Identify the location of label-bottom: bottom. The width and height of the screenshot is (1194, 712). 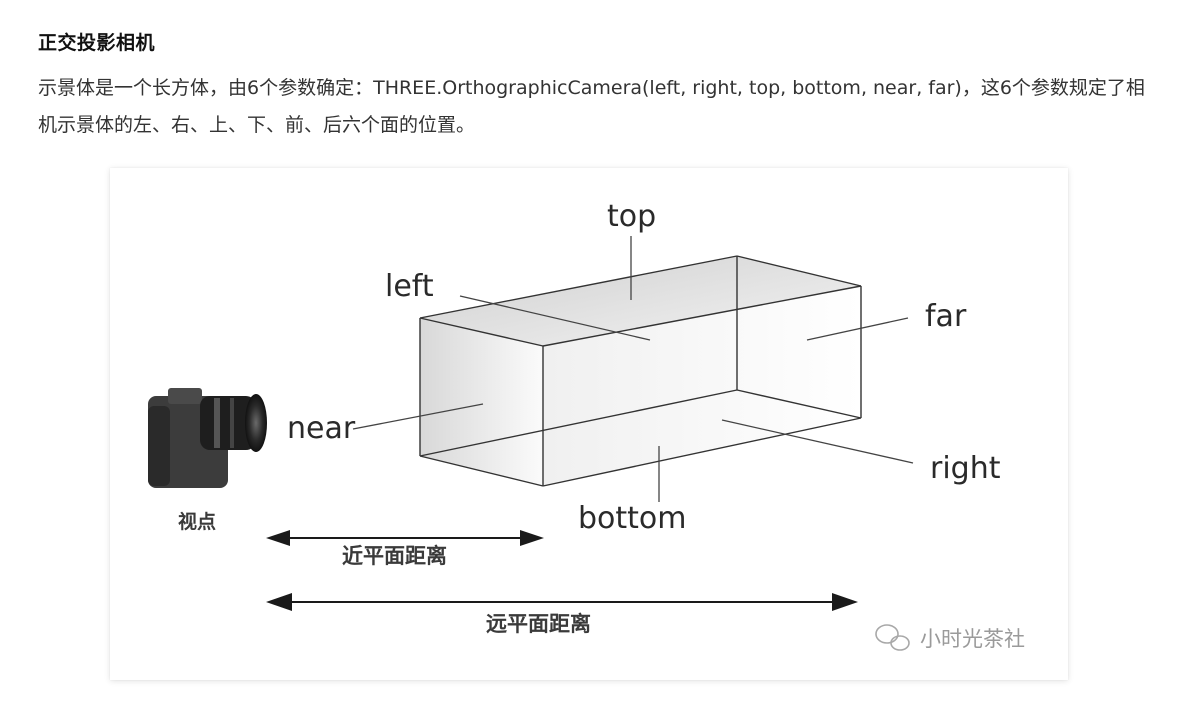
(632, 518).